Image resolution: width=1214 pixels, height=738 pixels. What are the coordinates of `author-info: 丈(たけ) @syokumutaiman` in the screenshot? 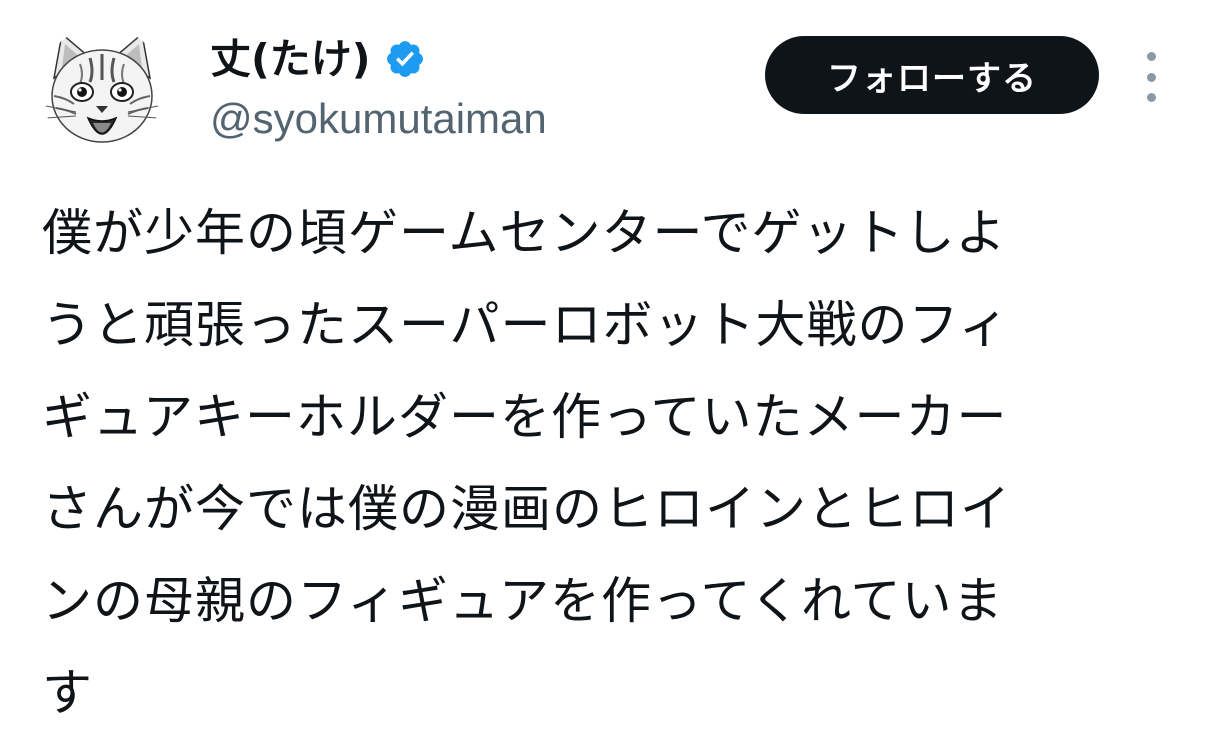 It's located at (378, 88).